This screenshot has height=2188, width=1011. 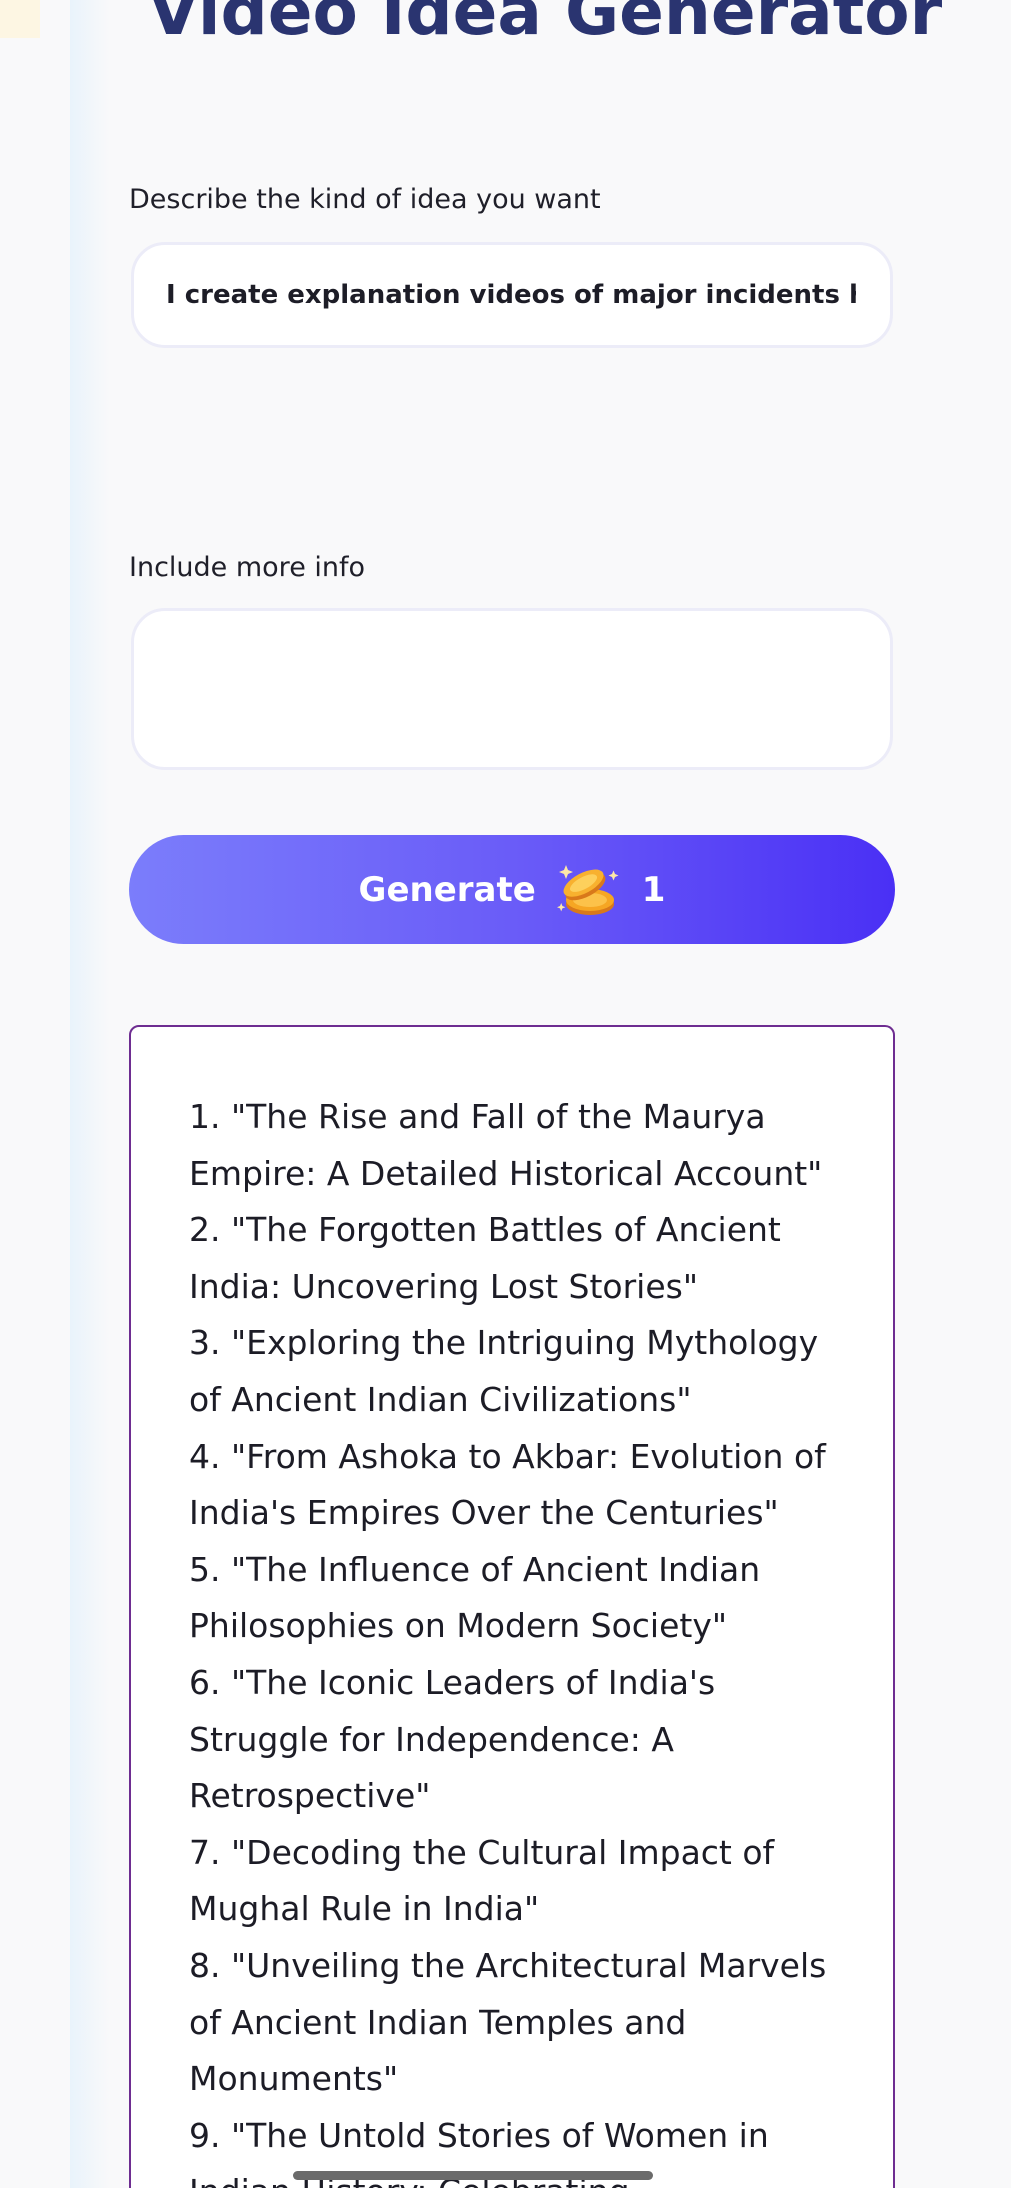 I want to click on idea-field-label: Describe the kind of idea you want, so click(x=365, y=199).